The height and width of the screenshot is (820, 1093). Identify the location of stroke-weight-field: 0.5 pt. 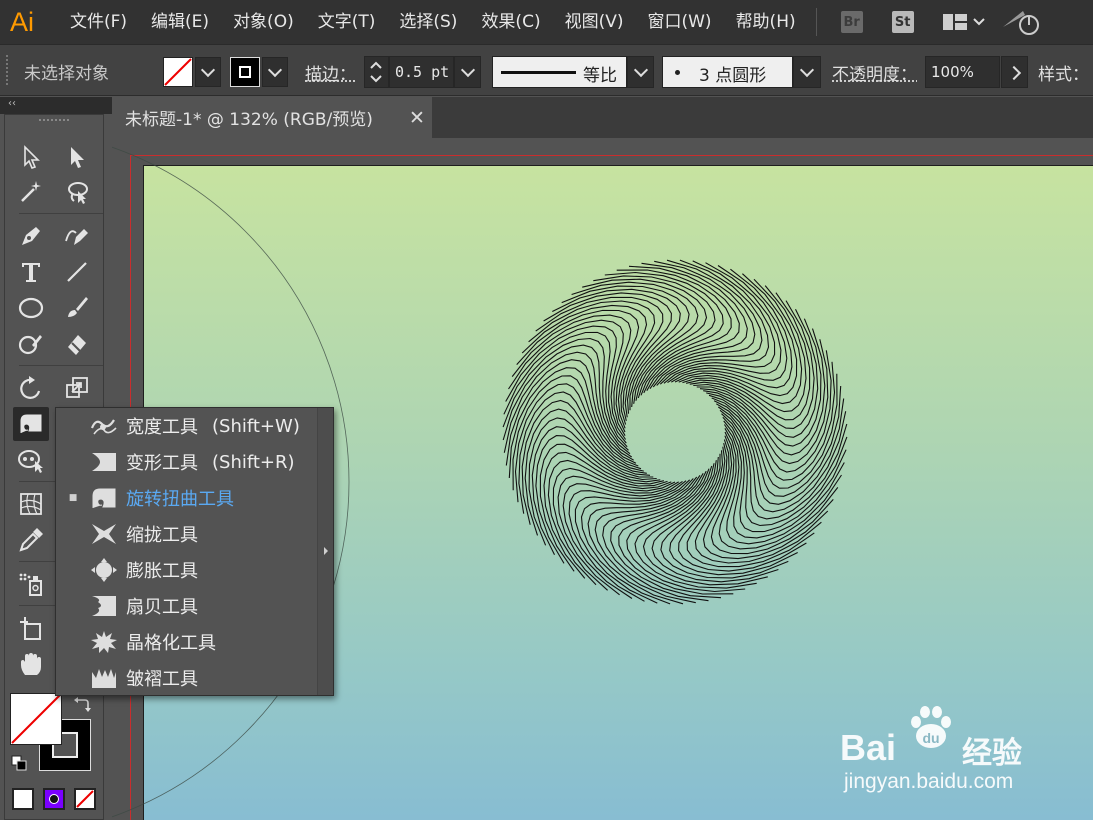
(421, 72).